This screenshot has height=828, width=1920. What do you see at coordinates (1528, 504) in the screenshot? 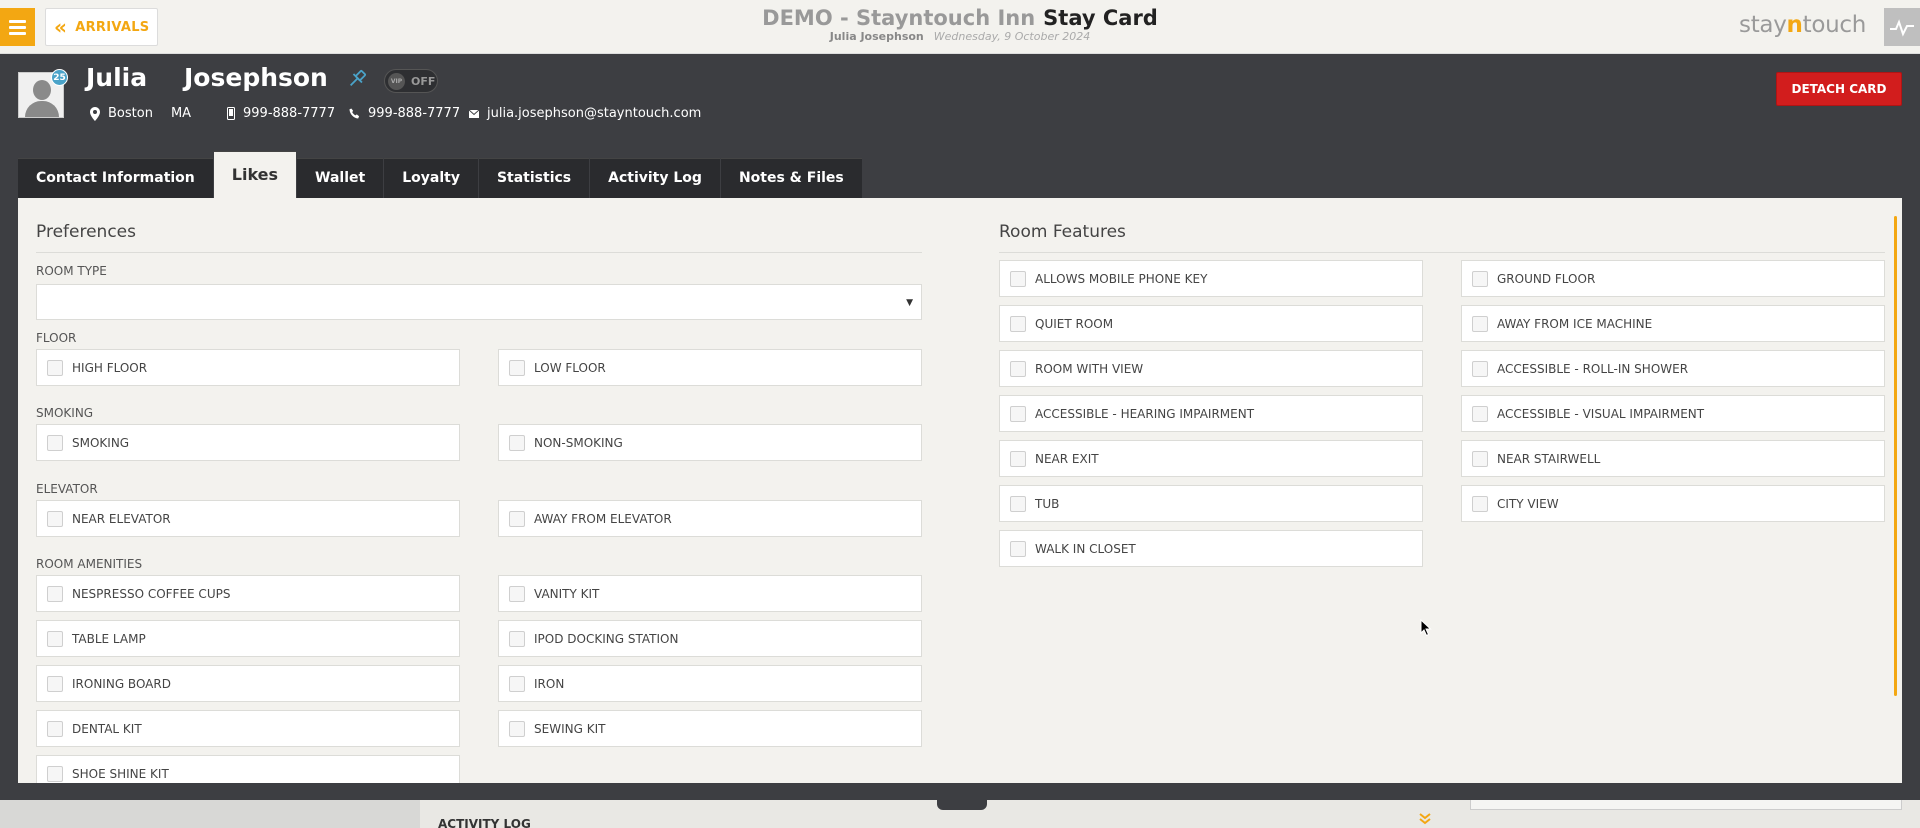
I see `checkbox-label: CITY VIEW` at bounding box center [1528, 504].